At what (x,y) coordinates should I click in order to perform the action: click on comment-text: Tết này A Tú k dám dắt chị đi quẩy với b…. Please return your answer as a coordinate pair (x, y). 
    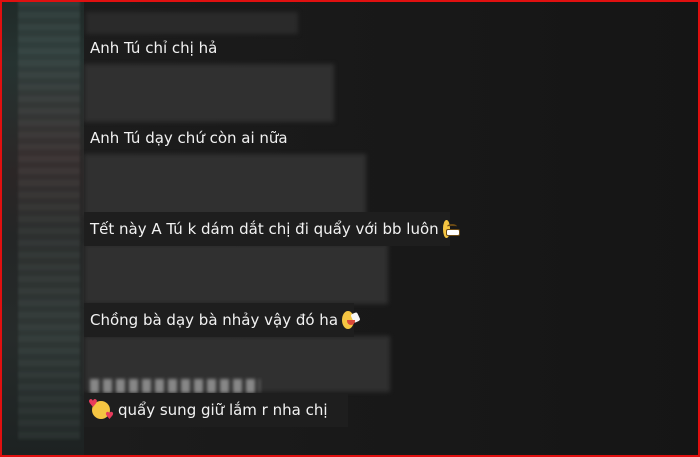
    Looking at the image, I should click on (264, 229).